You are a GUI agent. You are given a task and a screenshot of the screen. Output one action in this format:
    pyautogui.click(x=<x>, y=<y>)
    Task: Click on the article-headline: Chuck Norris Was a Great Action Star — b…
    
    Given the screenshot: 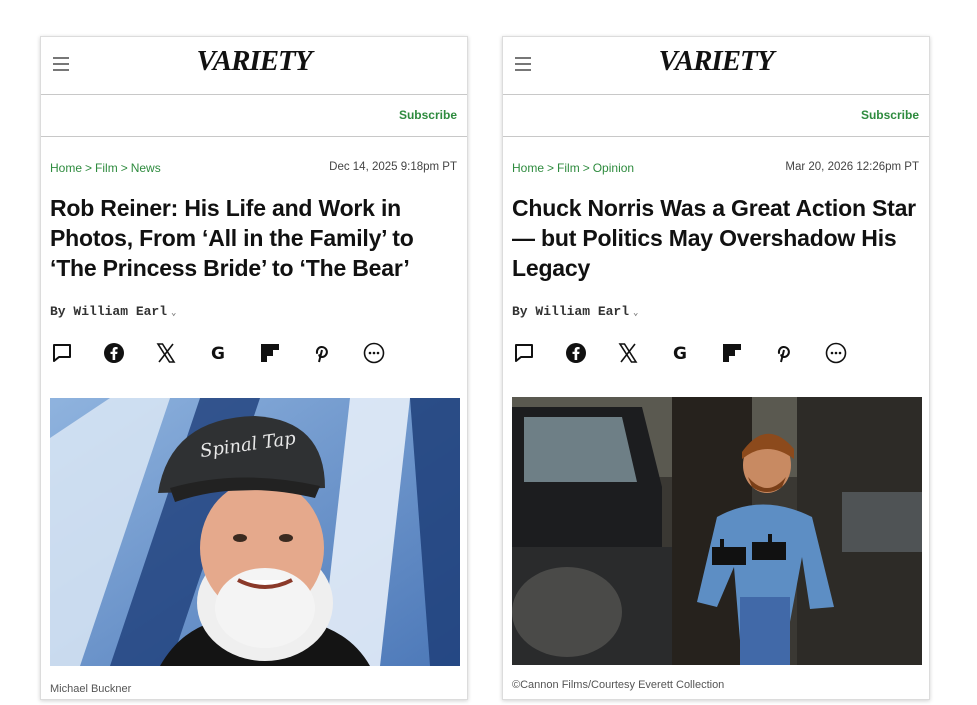 What is the action you would take?
    pyautogui.click(x=714, y=238)
    